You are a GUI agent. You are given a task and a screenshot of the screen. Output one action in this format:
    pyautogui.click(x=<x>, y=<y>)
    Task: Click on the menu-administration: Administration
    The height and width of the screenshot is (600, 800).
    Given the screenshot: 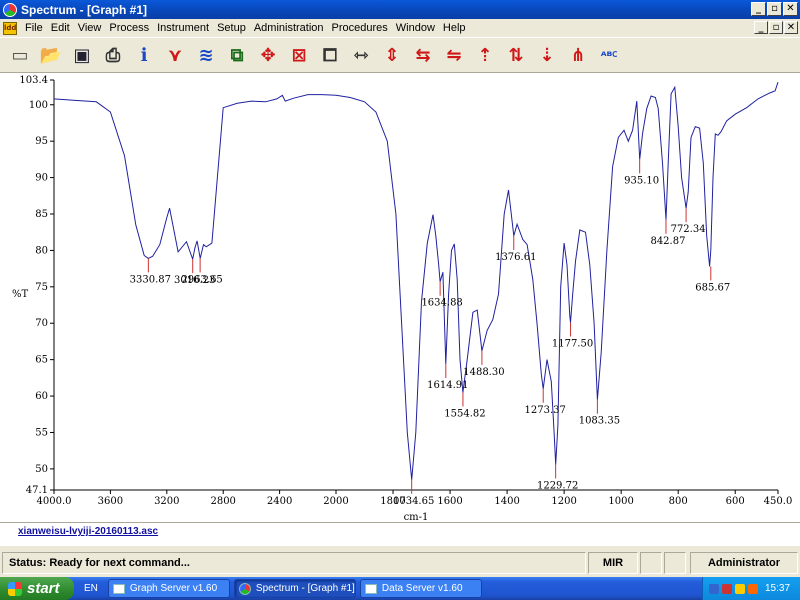 What is the action you would take?
    pyautogui.click(x=289, y=28)
    